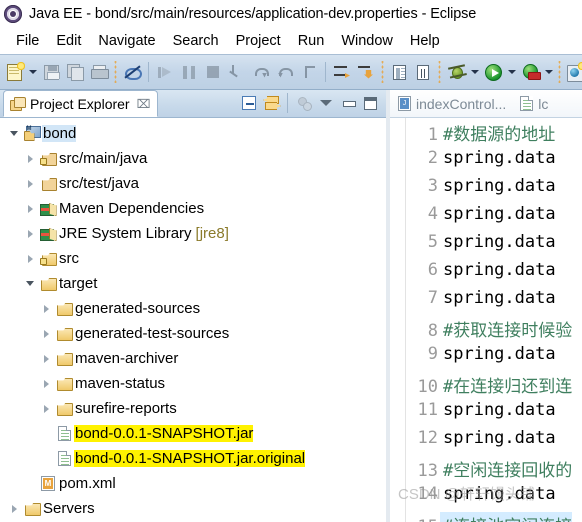  I want to click on view-menu-button, so click(326, 103).